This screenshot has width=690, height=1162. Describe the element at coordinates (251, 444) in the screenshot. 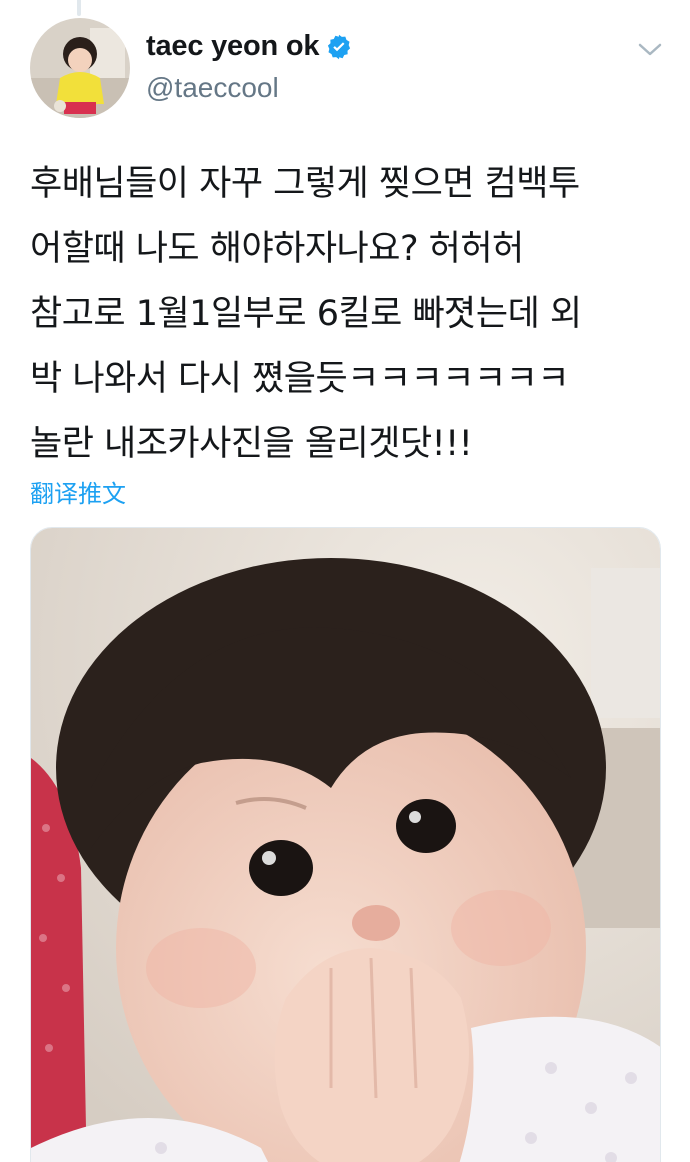

I see `tweet-text-line: 놀란 내조카사진을 올리겟닷!!!` at that location.